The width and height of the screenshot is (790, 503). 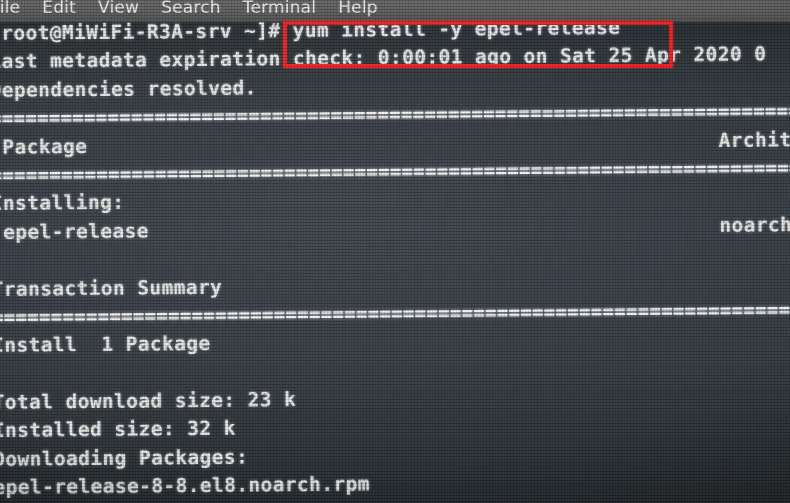 I want to click on menu-bar-items: File Edit View Search Terminal Help, so click(x=189, y=10).